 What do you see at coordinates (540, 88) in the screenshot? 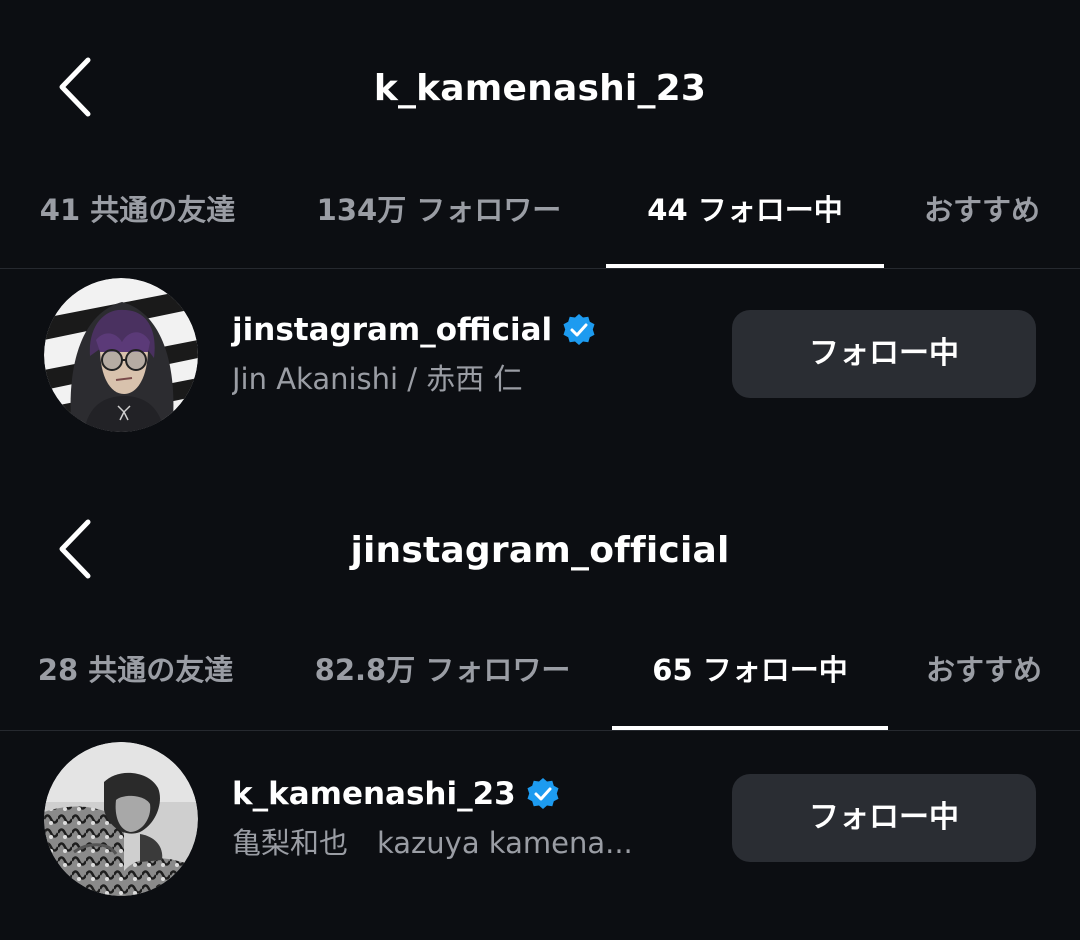
I see `page-title: k_kamenashi_23` at bounding box center [540, 88].